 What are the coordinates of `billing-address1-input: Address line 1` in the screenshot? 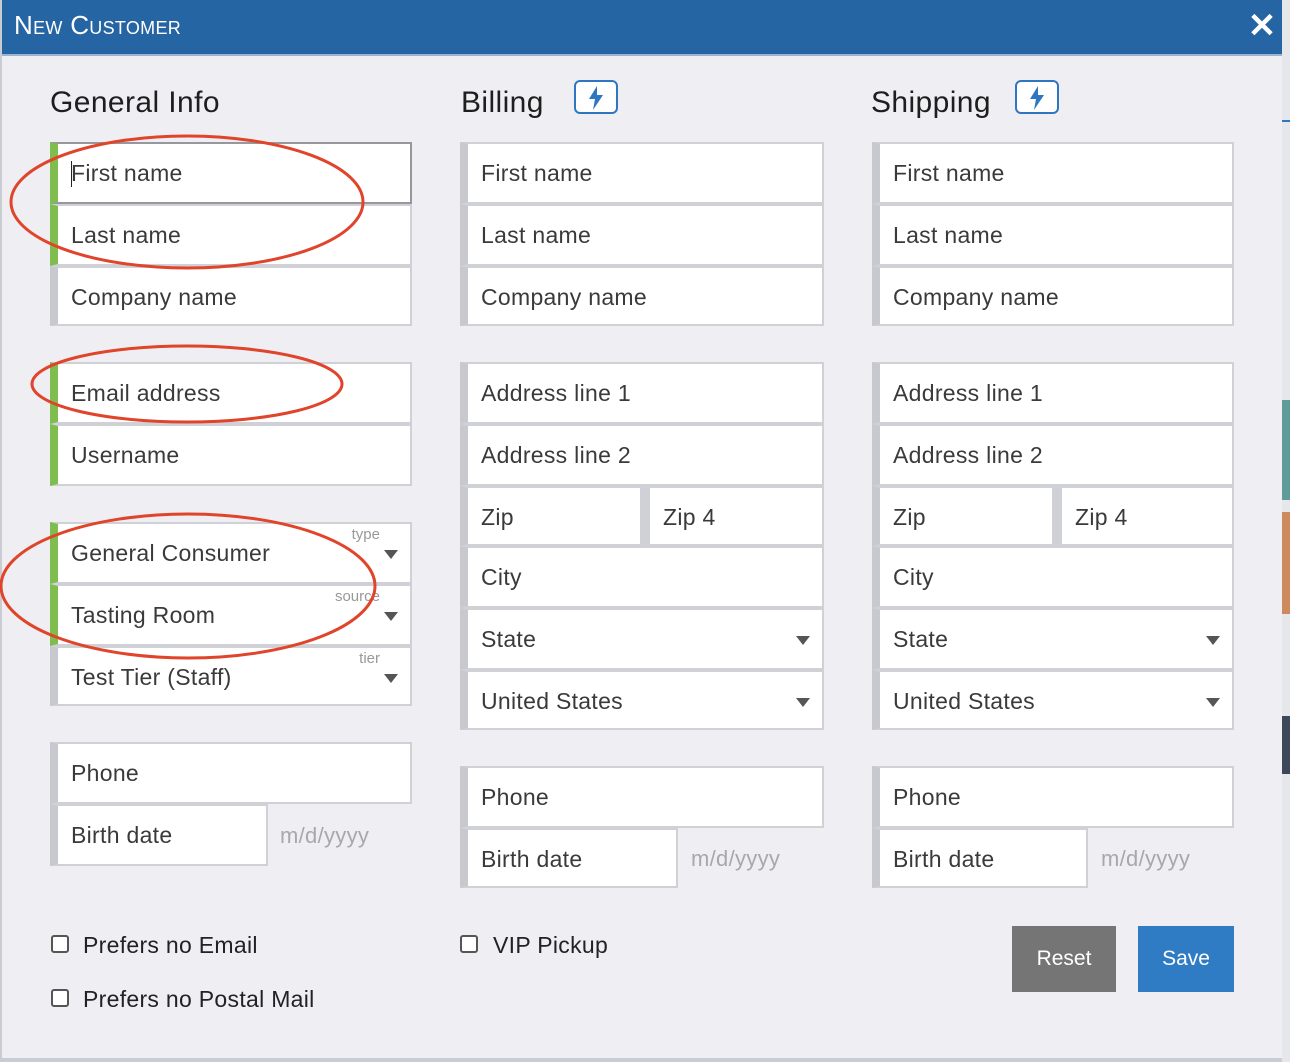 It's located at (642, 393).